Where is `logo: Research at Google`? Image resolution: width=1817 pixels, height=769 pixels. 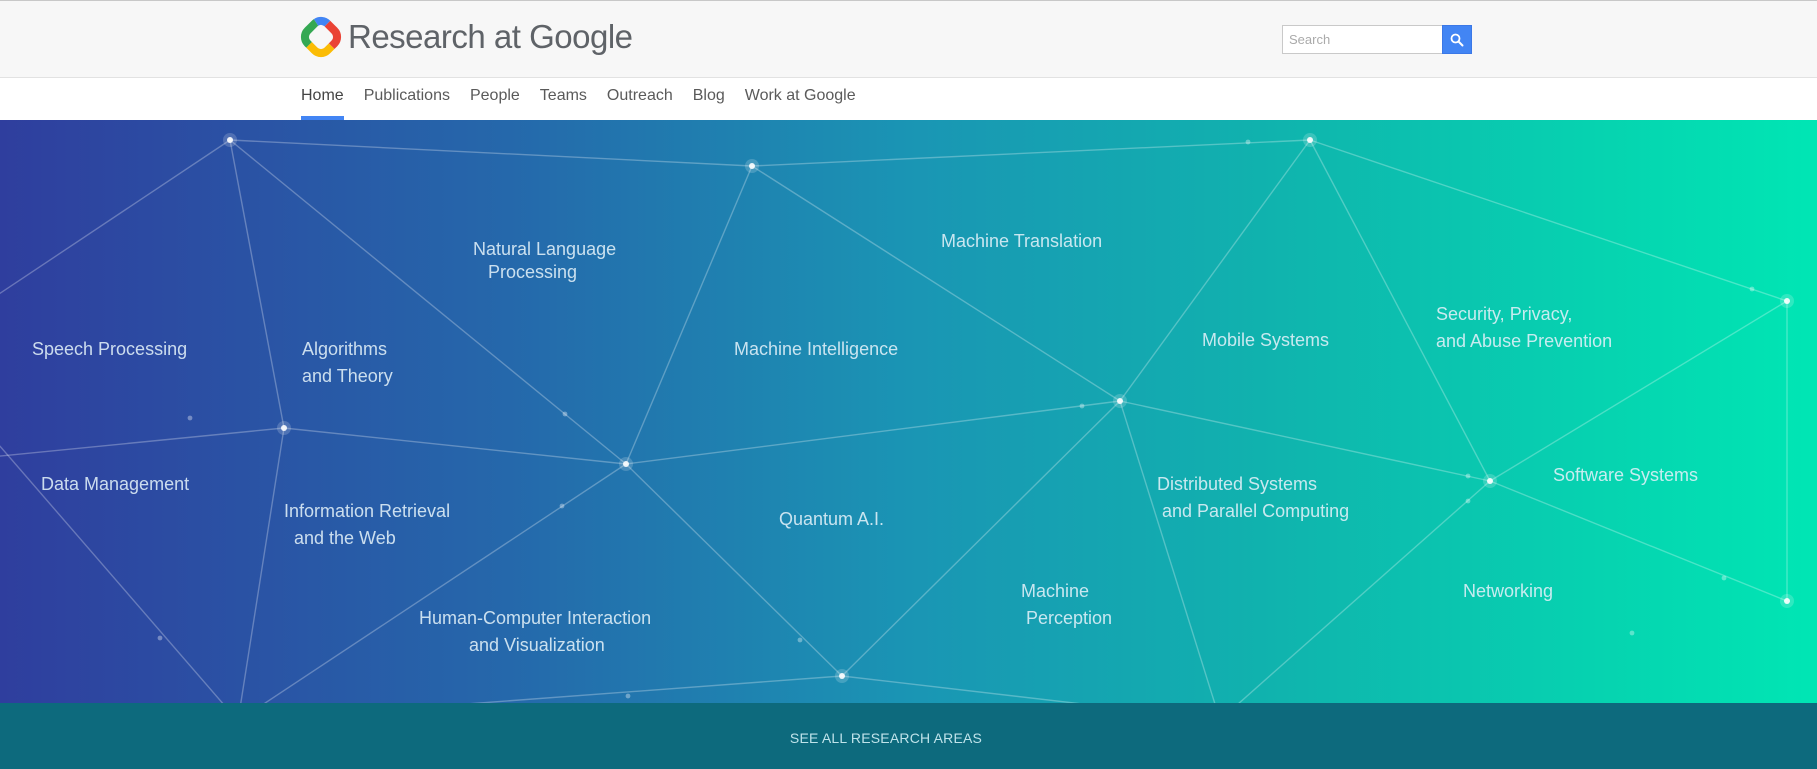
logo: Research at Google is located at coordinates (466, 37).